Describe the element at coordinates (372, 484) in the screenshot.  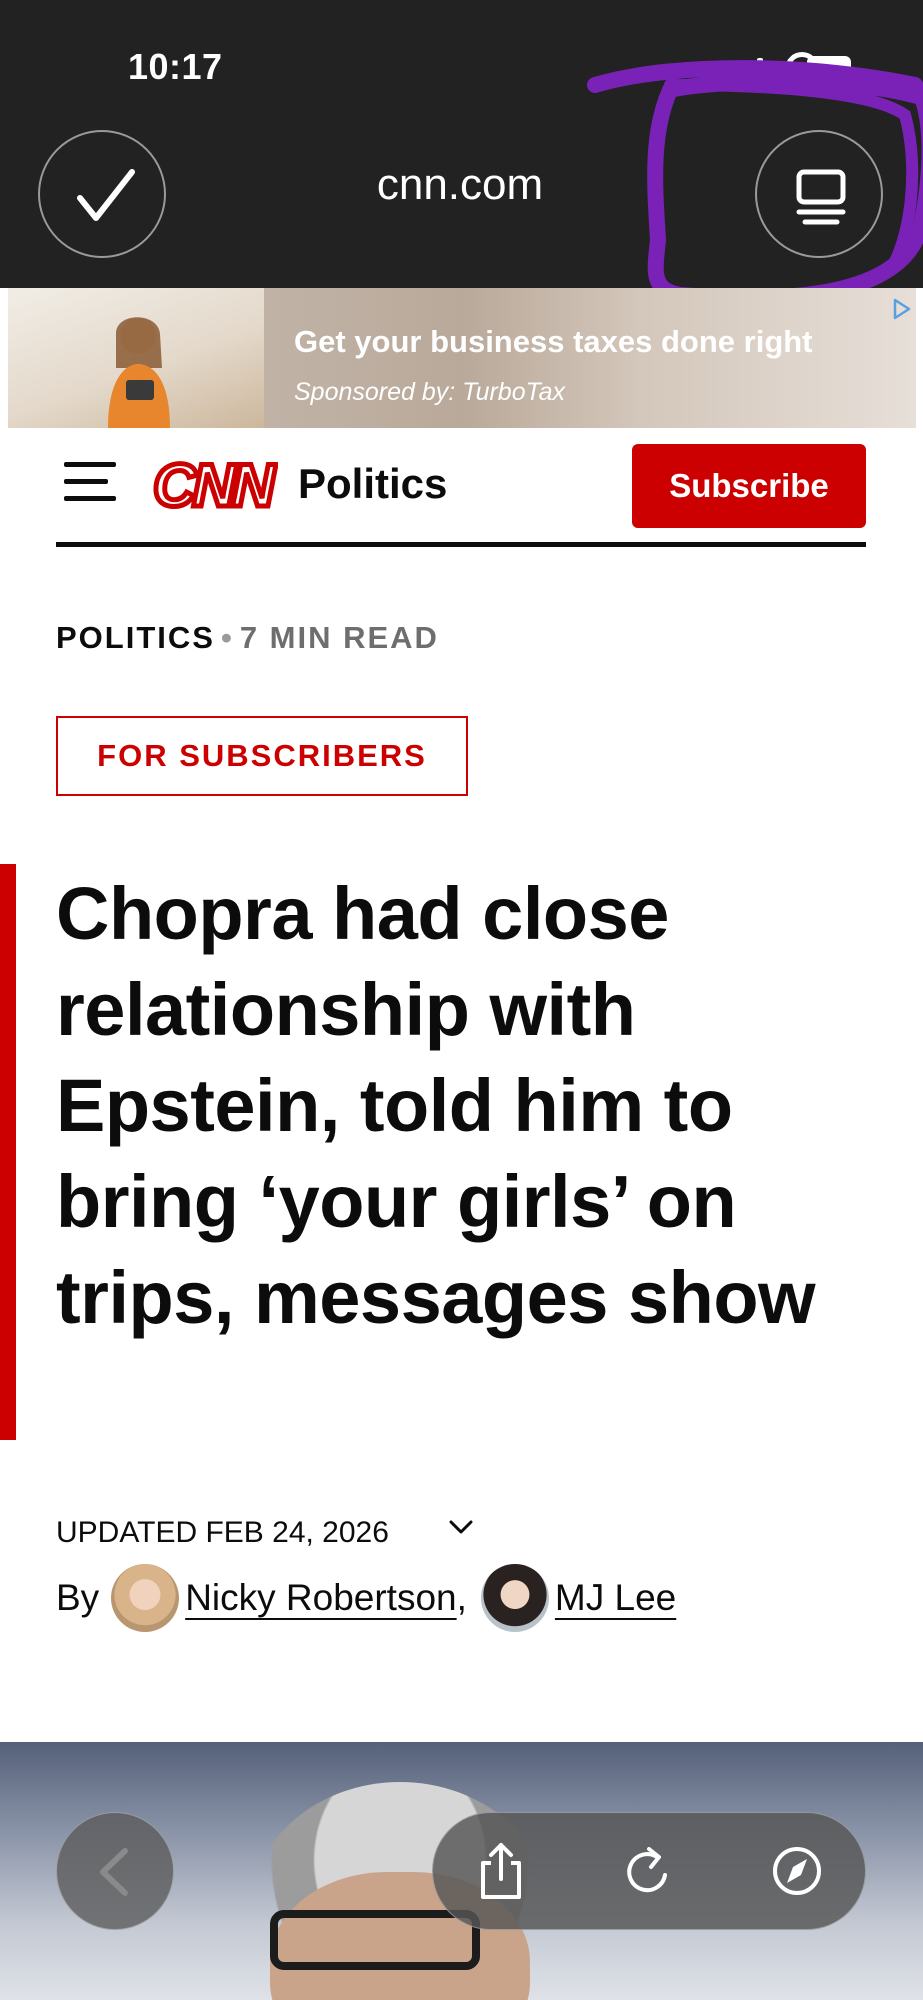
I see `section-title: Politics` at that location.